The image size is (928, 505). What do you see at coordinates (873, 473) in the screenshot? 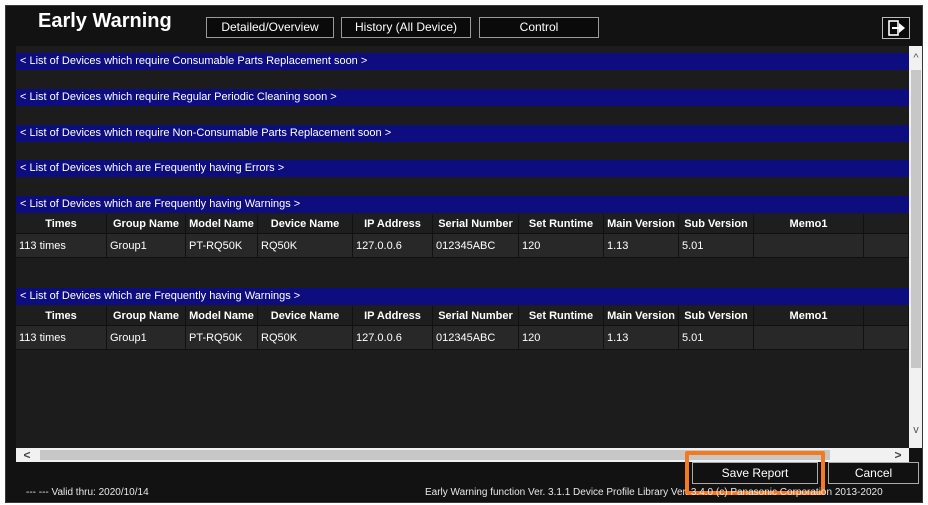
I see `cancel-button: Cancel` at bounding box center [873, 473].